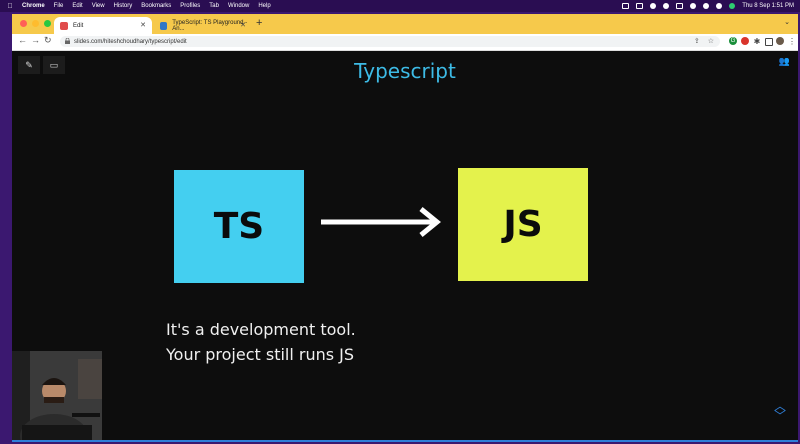  I want to click on close-window-button, so click(23, 23).